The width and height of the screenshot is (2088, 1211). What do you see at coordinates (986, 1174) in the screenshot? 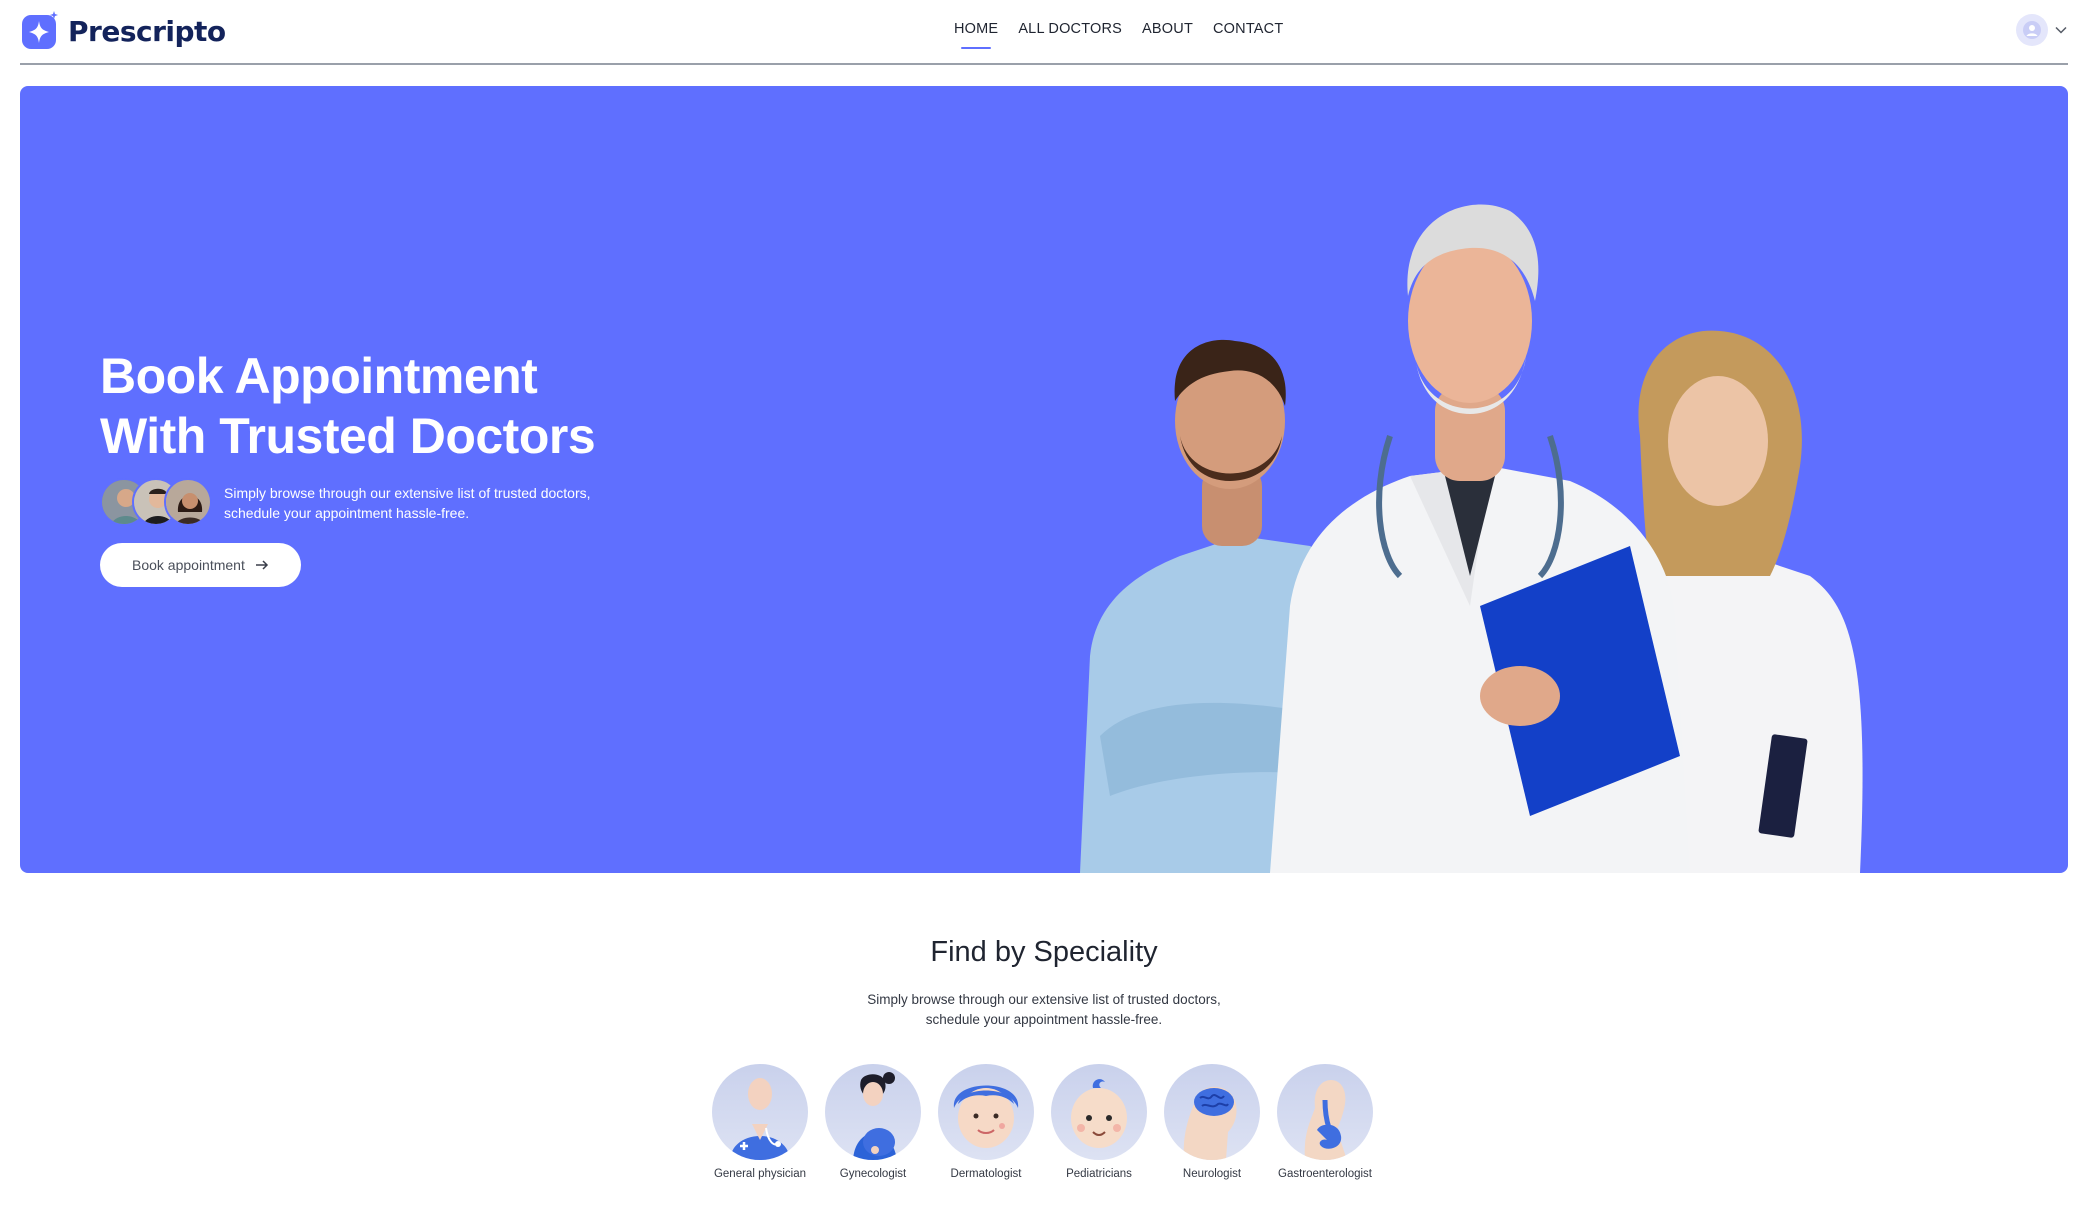
I see `speciality-label: Dermatologist` at bounding box center [986, 1174].